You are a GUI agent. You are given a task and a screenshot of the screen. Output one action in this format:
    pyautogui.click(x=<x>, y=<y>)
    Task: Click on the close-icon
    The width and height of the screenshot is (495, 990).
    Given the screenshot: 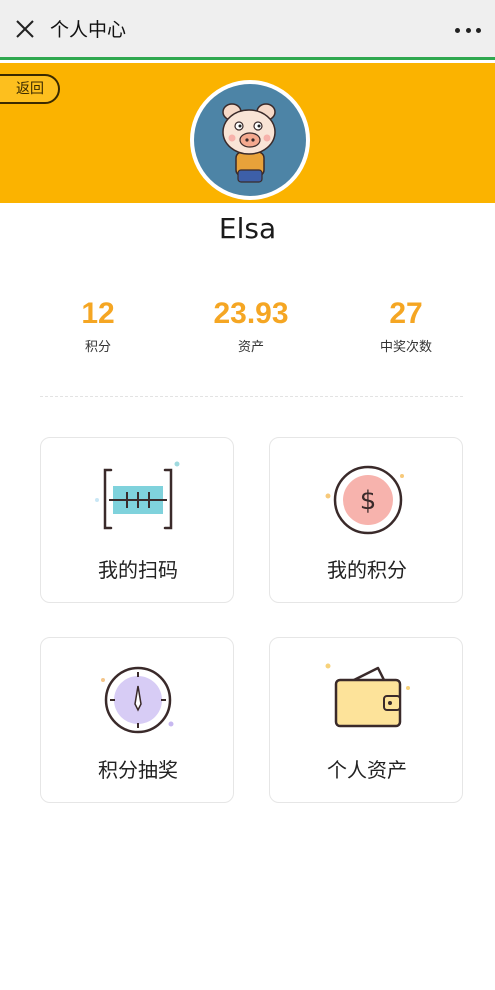 What is the action you would take?
    pyautogui.click(x=25, y=28)
    